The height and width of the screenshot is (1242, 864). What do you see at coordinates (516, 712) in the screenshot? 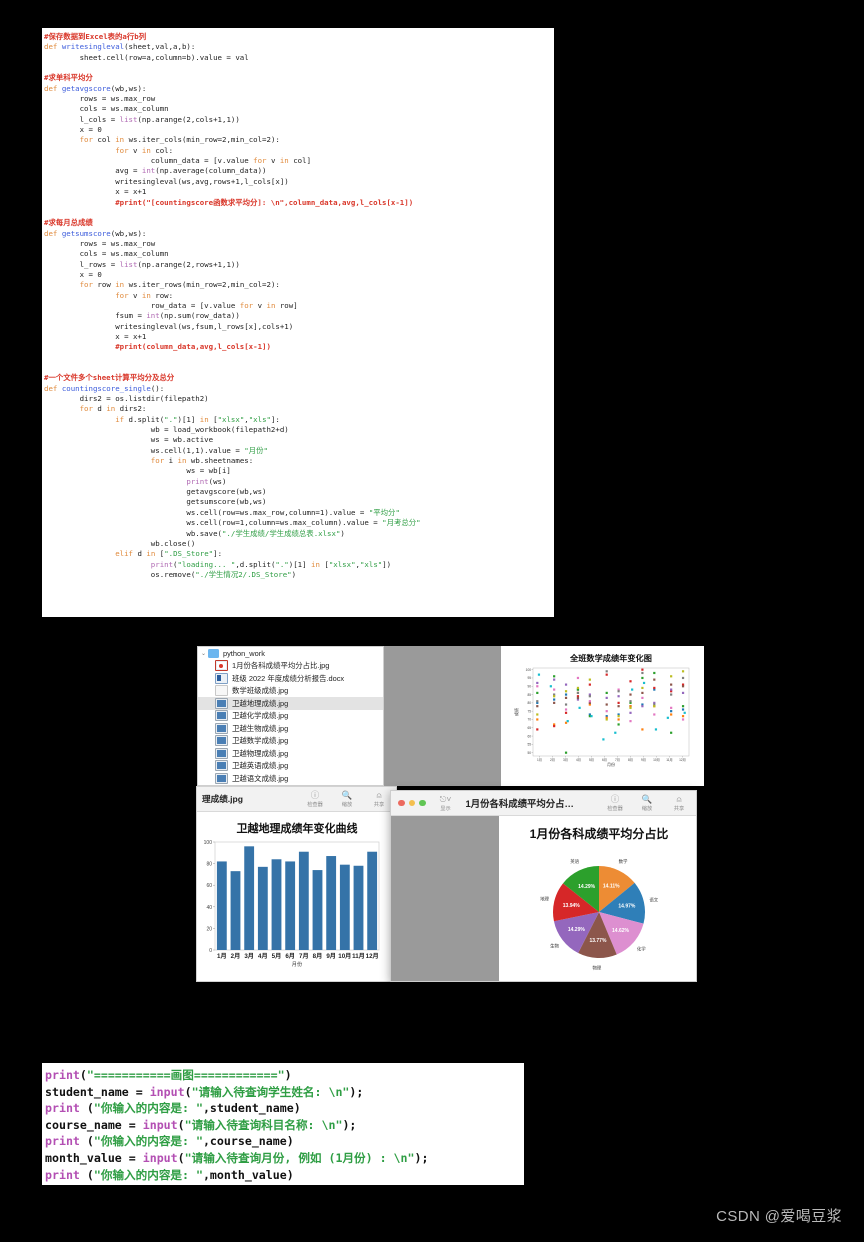
I see `svg-text: 成绩` at bounding box center [516, 712].